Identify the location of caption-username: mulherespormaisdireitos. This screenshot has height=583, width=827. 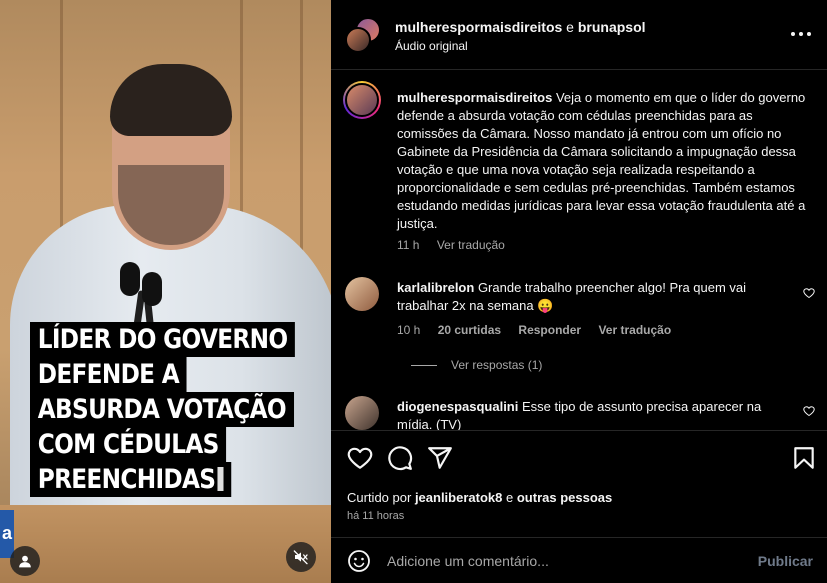
(474, 97).